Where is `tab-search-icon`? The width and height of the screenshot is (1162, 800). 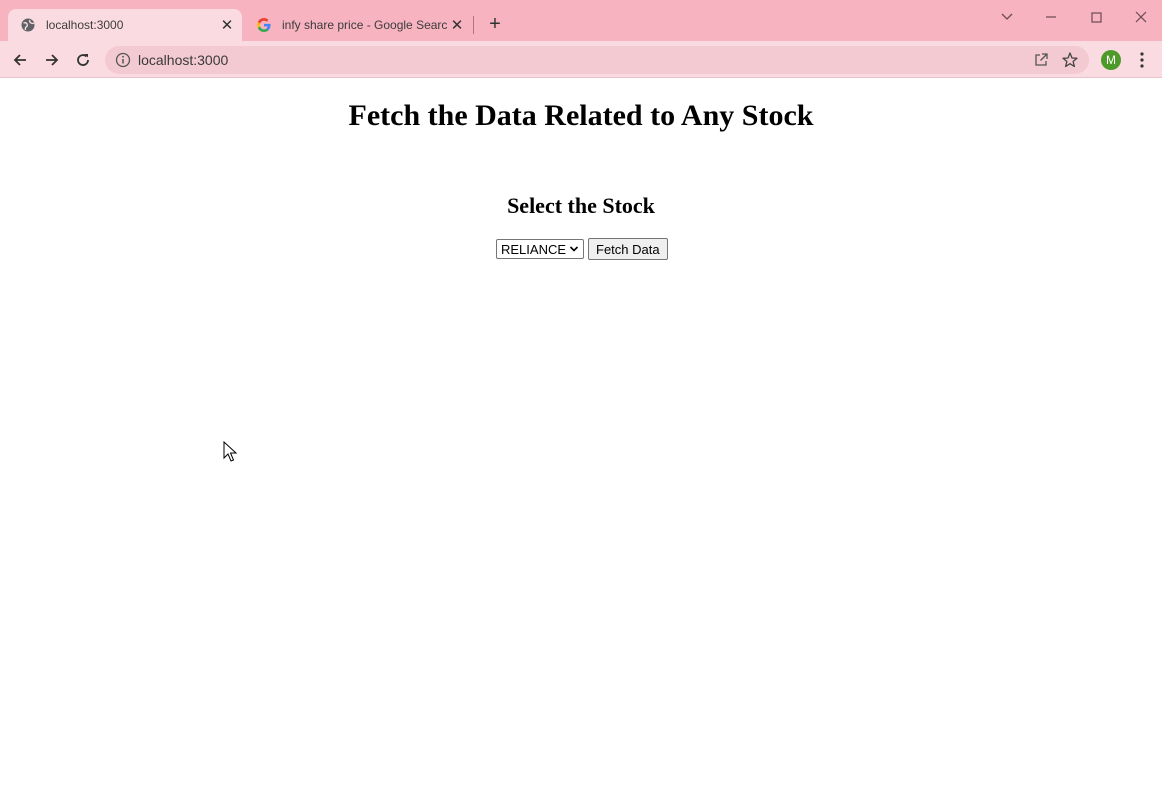 tab-search-icon is located at coordinates (1007, 17).